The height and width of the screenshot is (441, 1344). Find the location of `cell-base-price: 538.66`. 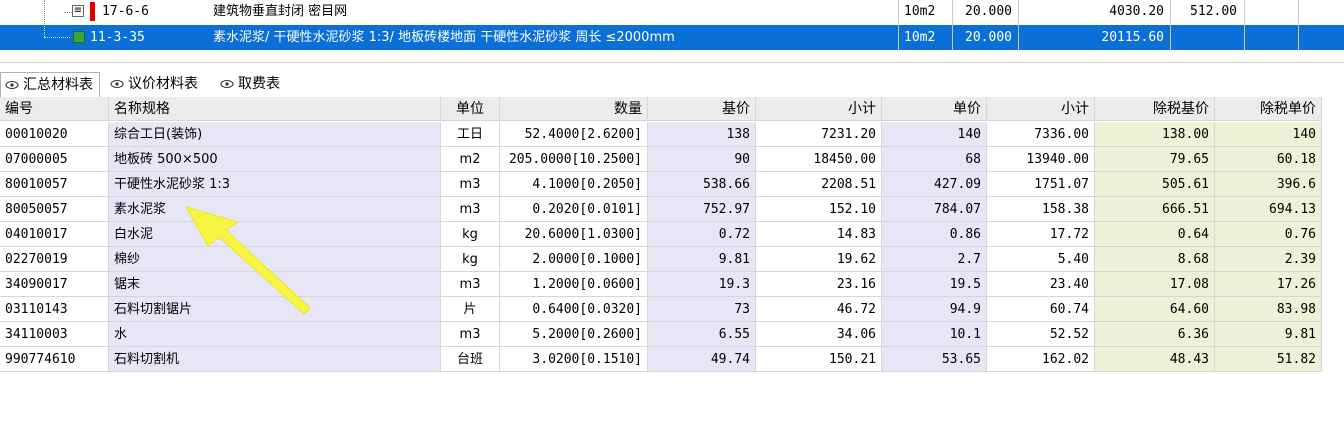

cell-base-price: 538.66 is located at coordinates (702, 184).